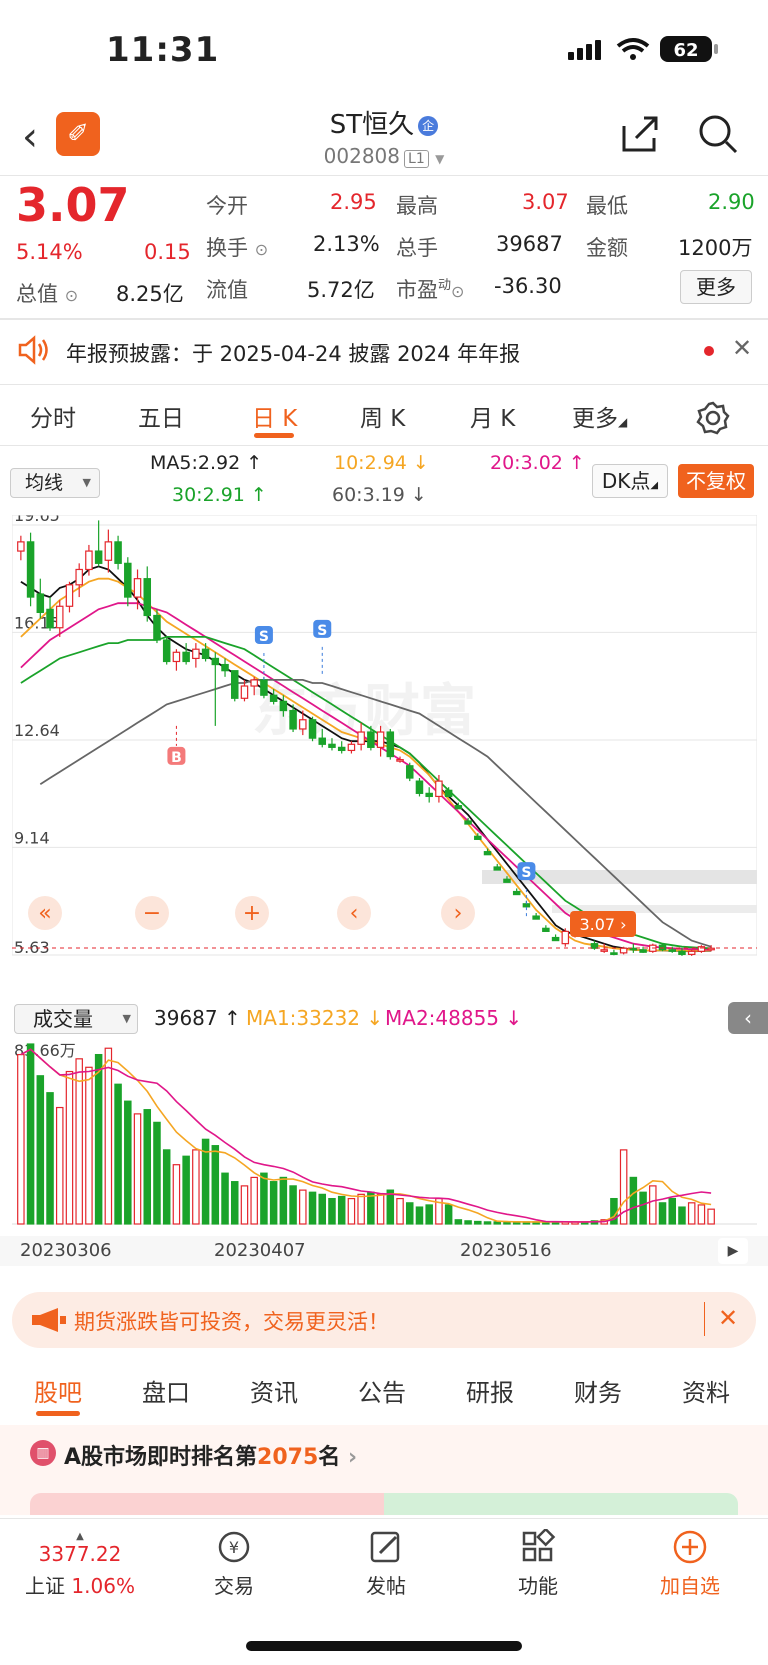 This screenshot has width=768, height=1665. What do you see at coordinates (528, 286) in the screenshot?
I see `pe-value: -36.30` at bounding box center [528, 286].